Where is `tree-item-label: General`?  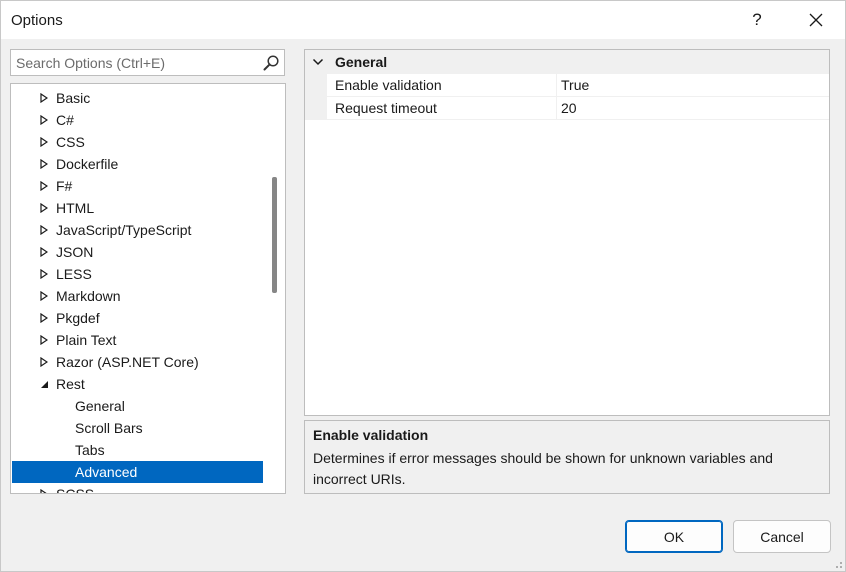
tree-item-label: General is located at coordinates (100, 406).